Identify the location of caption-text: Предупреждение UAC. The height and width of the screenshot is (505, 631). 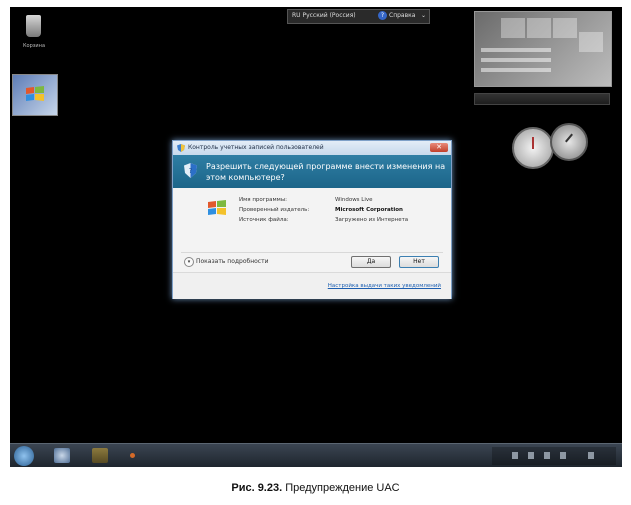
(342, 488).